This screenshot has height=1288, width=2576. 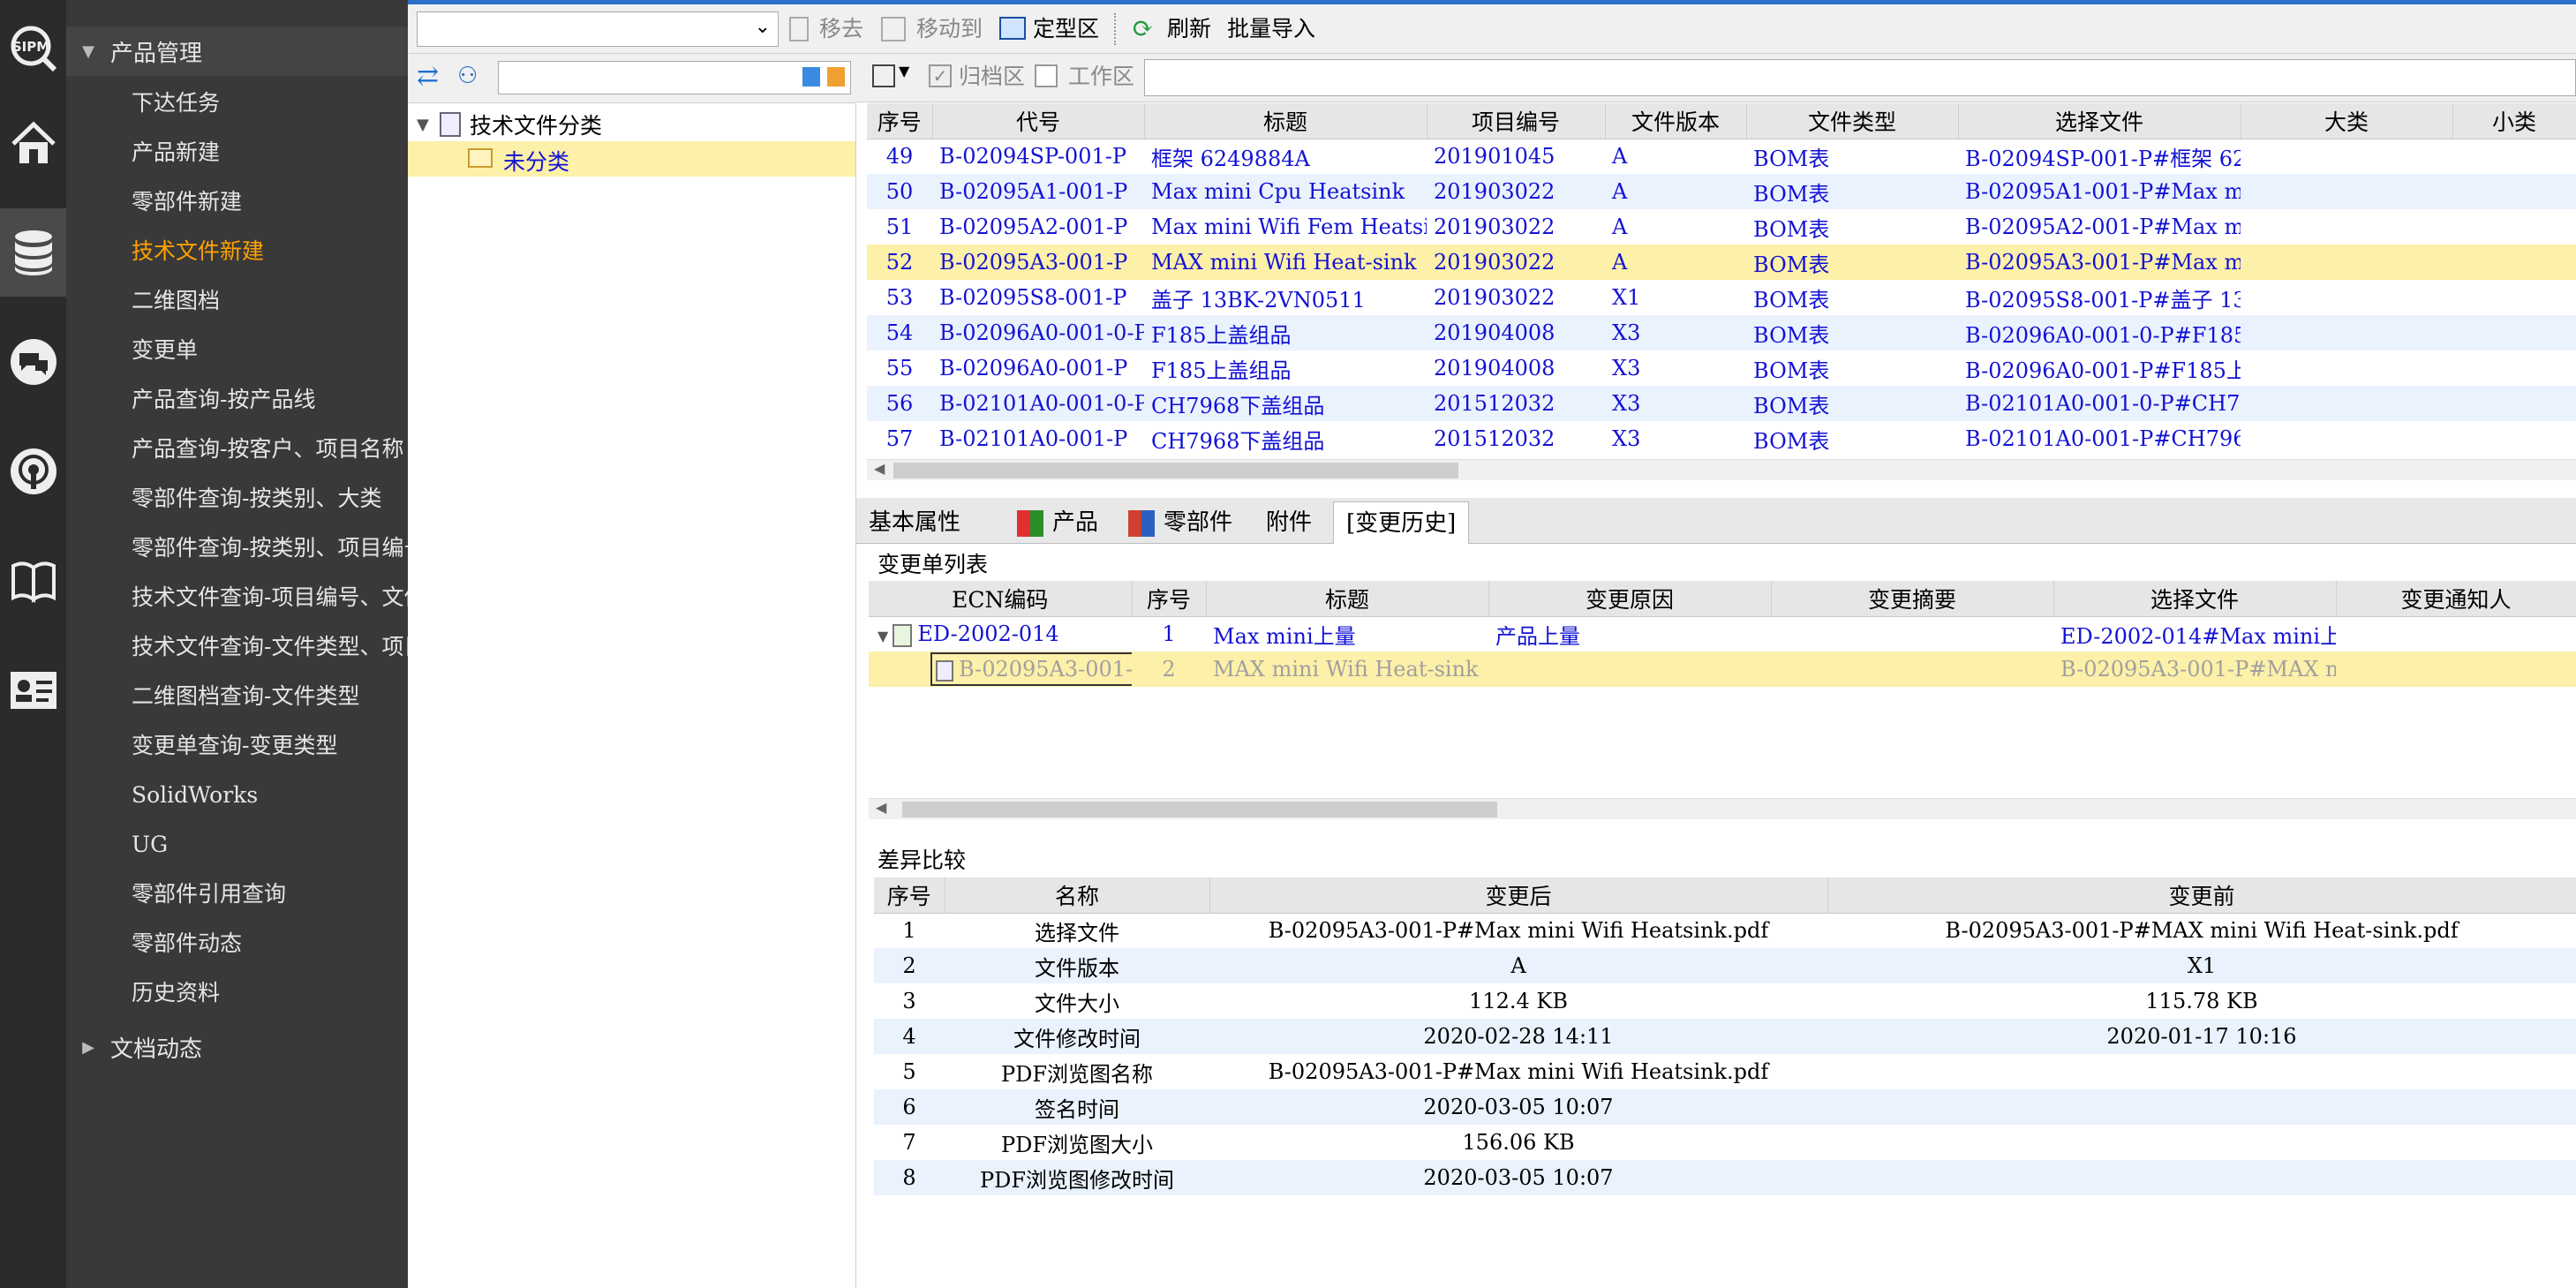 What do you see at coordinates (270, 697) in the screenshot?
I see `nav-item: 二维图档查询-文件类型` at bounding box center [270, 697].